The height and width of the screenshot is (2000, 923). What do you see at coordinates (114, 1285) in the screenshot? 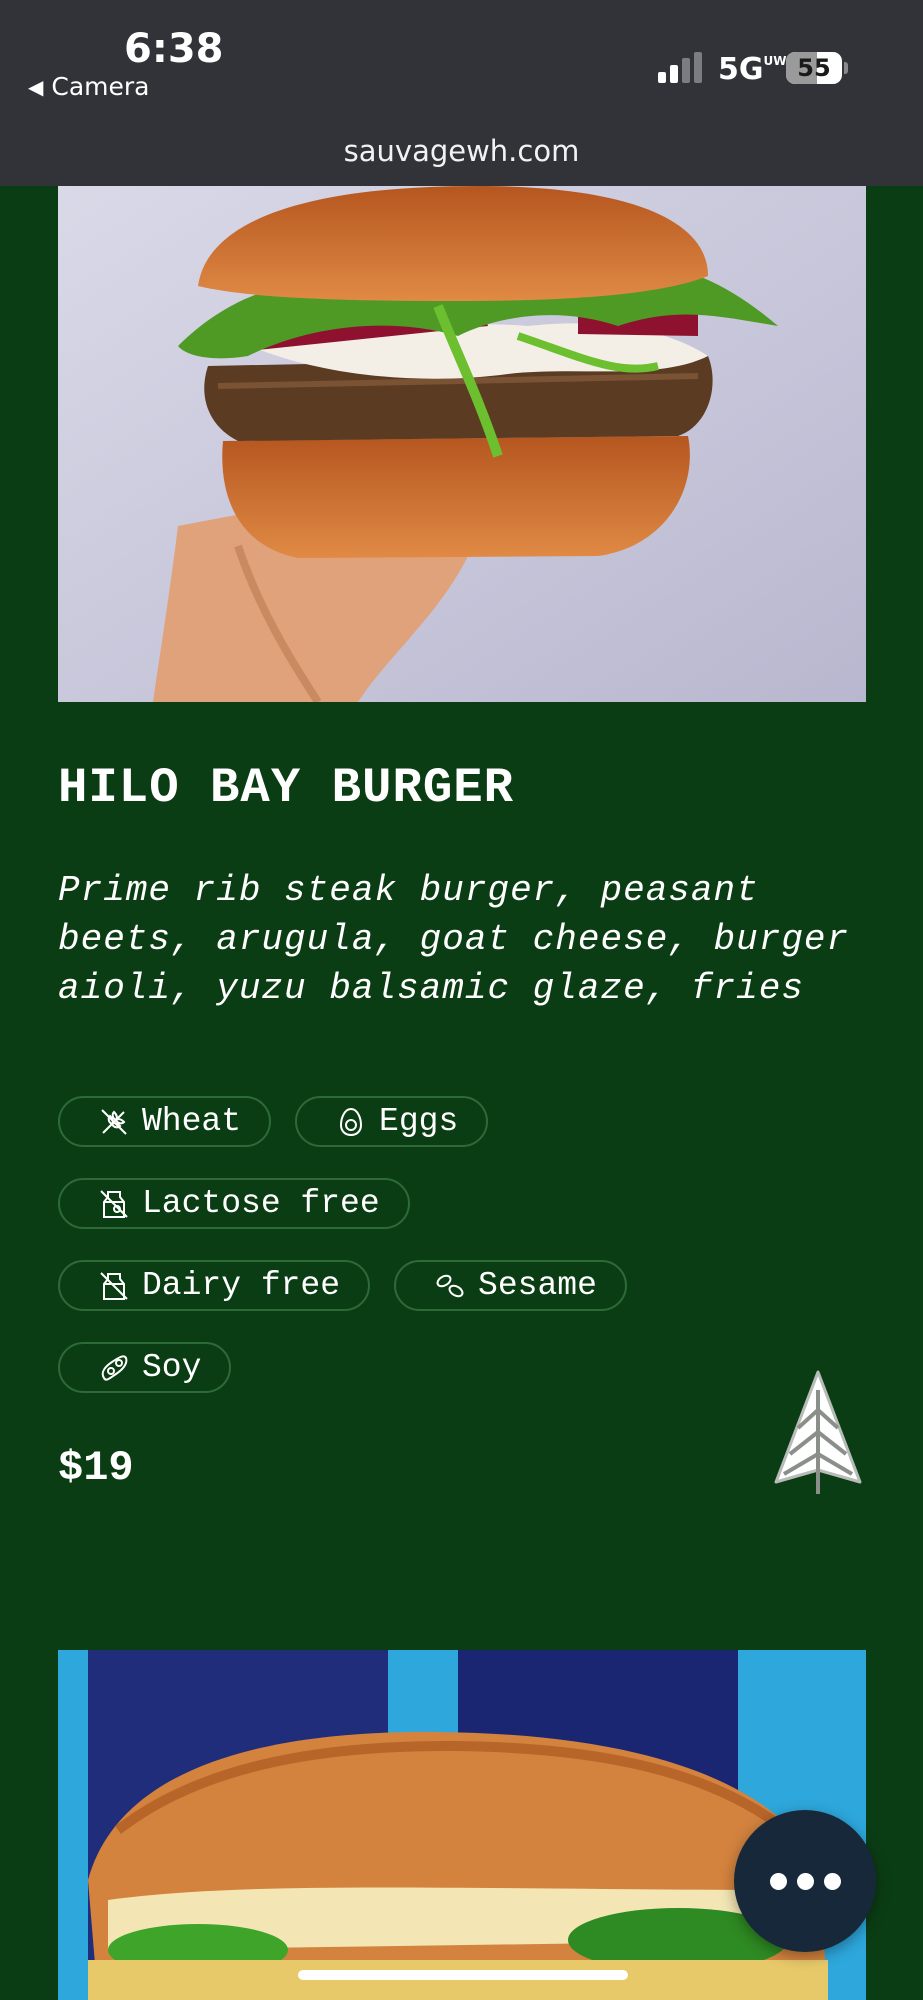
I see `dairy-free-icon` at bounding box center [114, 1285].